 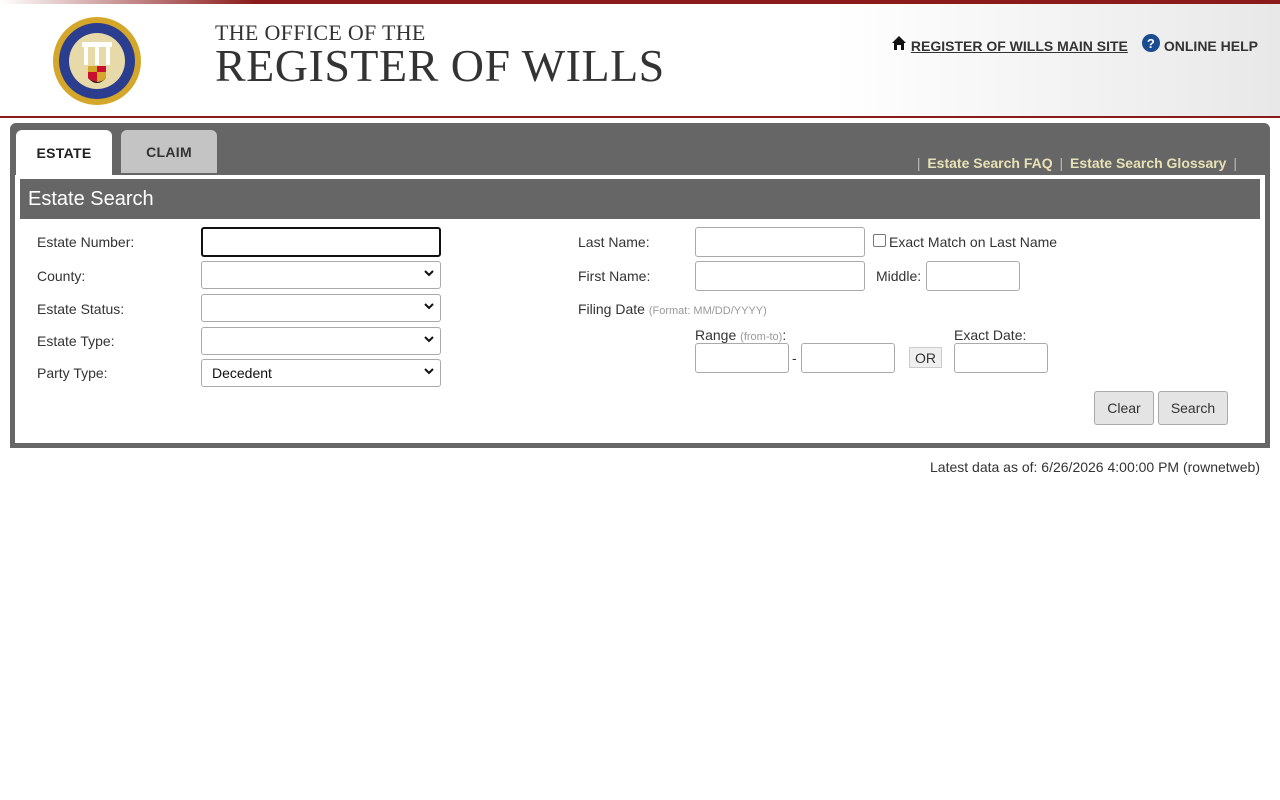 What do you see at coordinates (1148, 163) in the screenshot?
I see `estate-search-glossary-link: Estate Search Glossary` at bounding box center [1148, 163].